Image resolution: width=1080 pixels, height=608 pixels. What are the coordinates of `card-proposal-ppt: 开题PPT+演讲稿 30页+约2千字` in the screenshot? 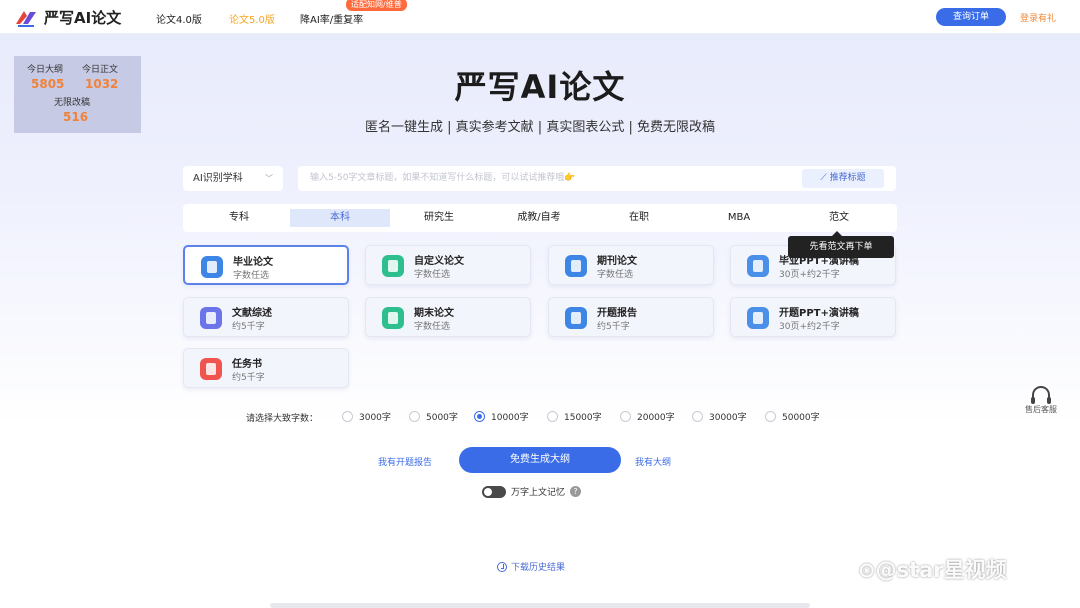 It's located at (813, 317).